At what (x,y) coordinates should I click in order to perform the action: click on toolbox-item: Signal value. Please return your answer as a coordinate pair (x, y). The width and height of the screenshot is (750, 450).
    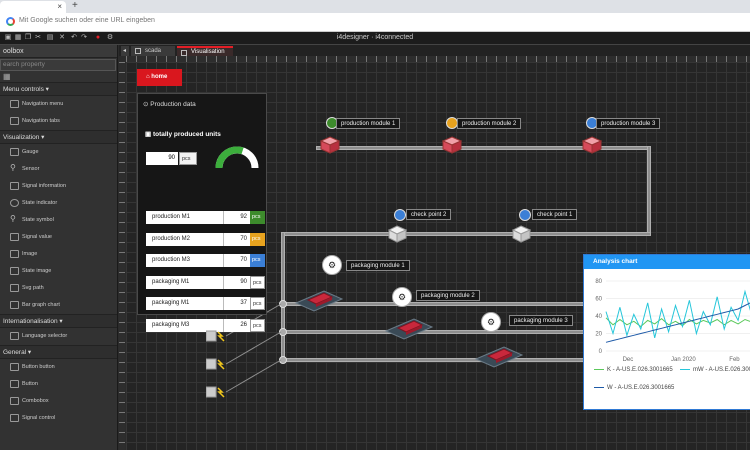
    Looking at the image, I should click on (58, 237).